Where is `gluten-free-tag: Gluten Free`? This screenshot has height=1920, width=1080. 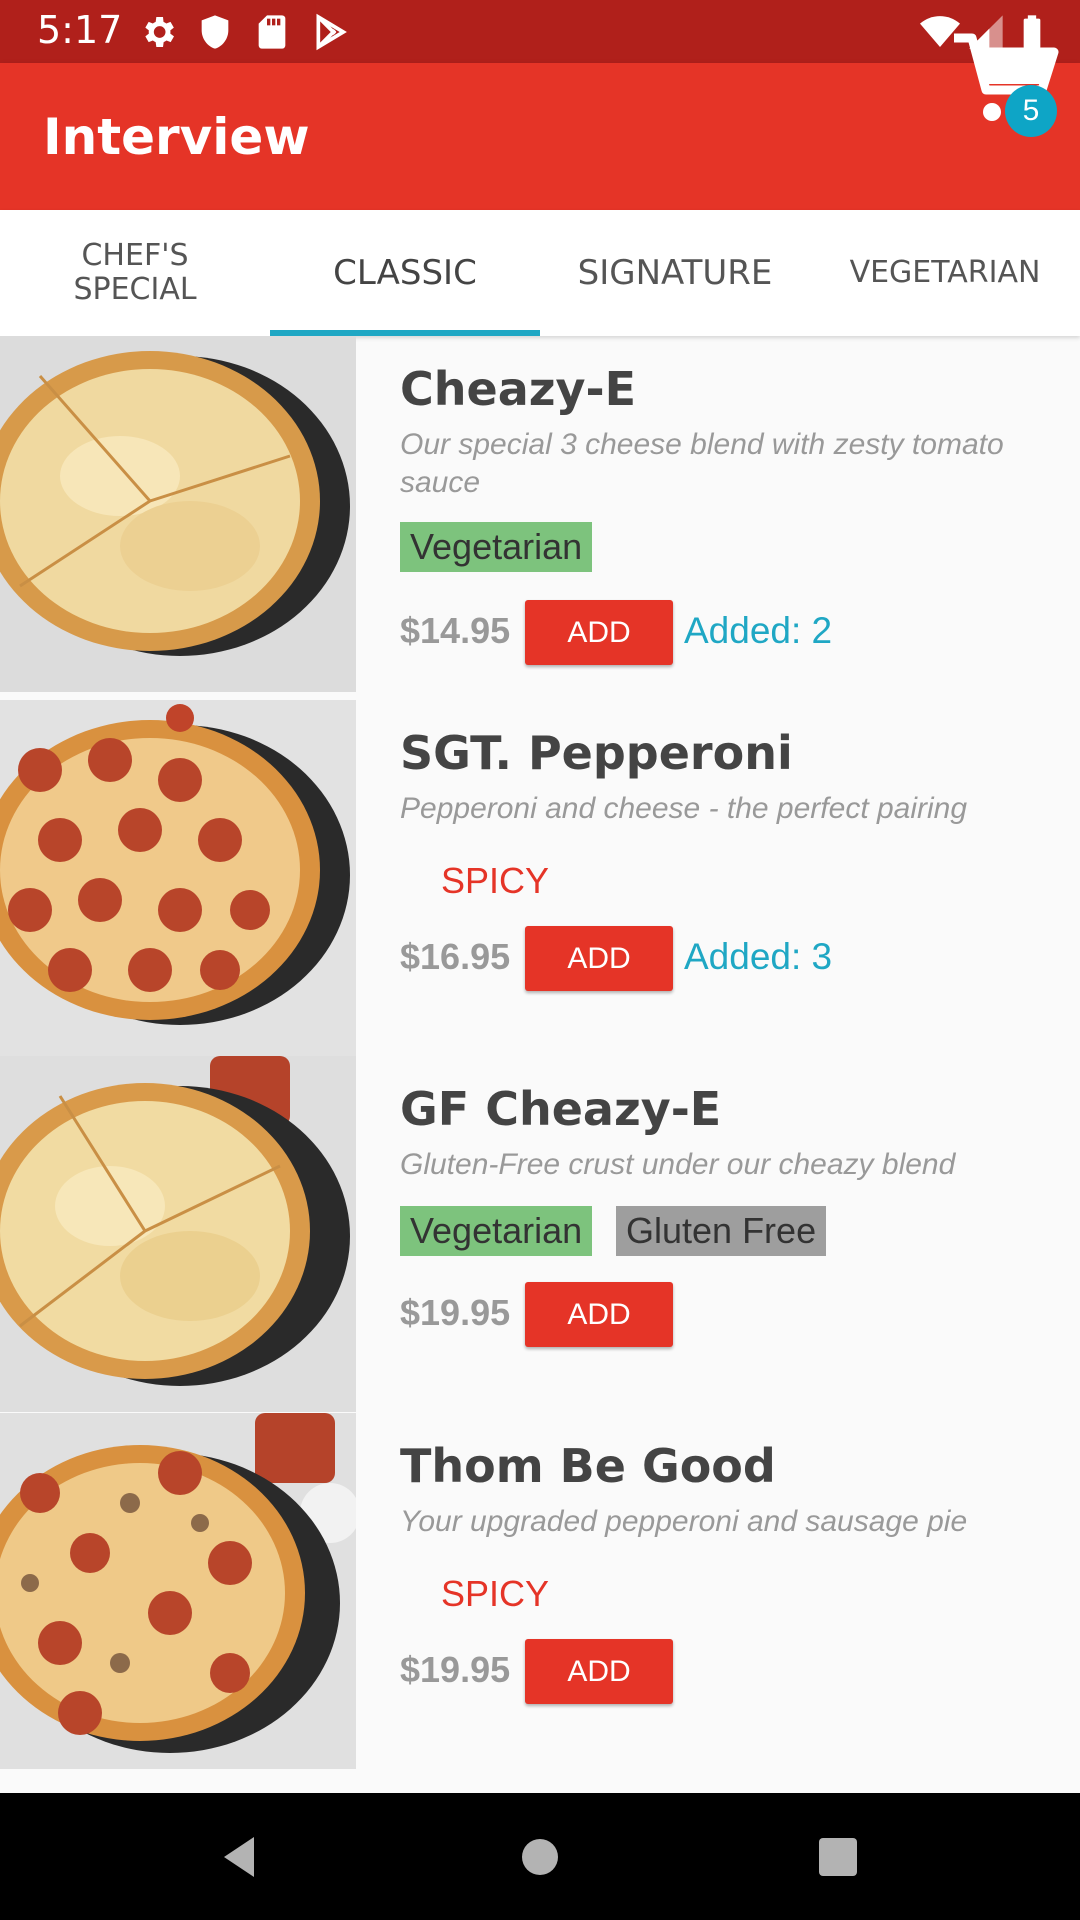
gluten-free-tag: Gluten Free is located at coordinates (721, 1231).